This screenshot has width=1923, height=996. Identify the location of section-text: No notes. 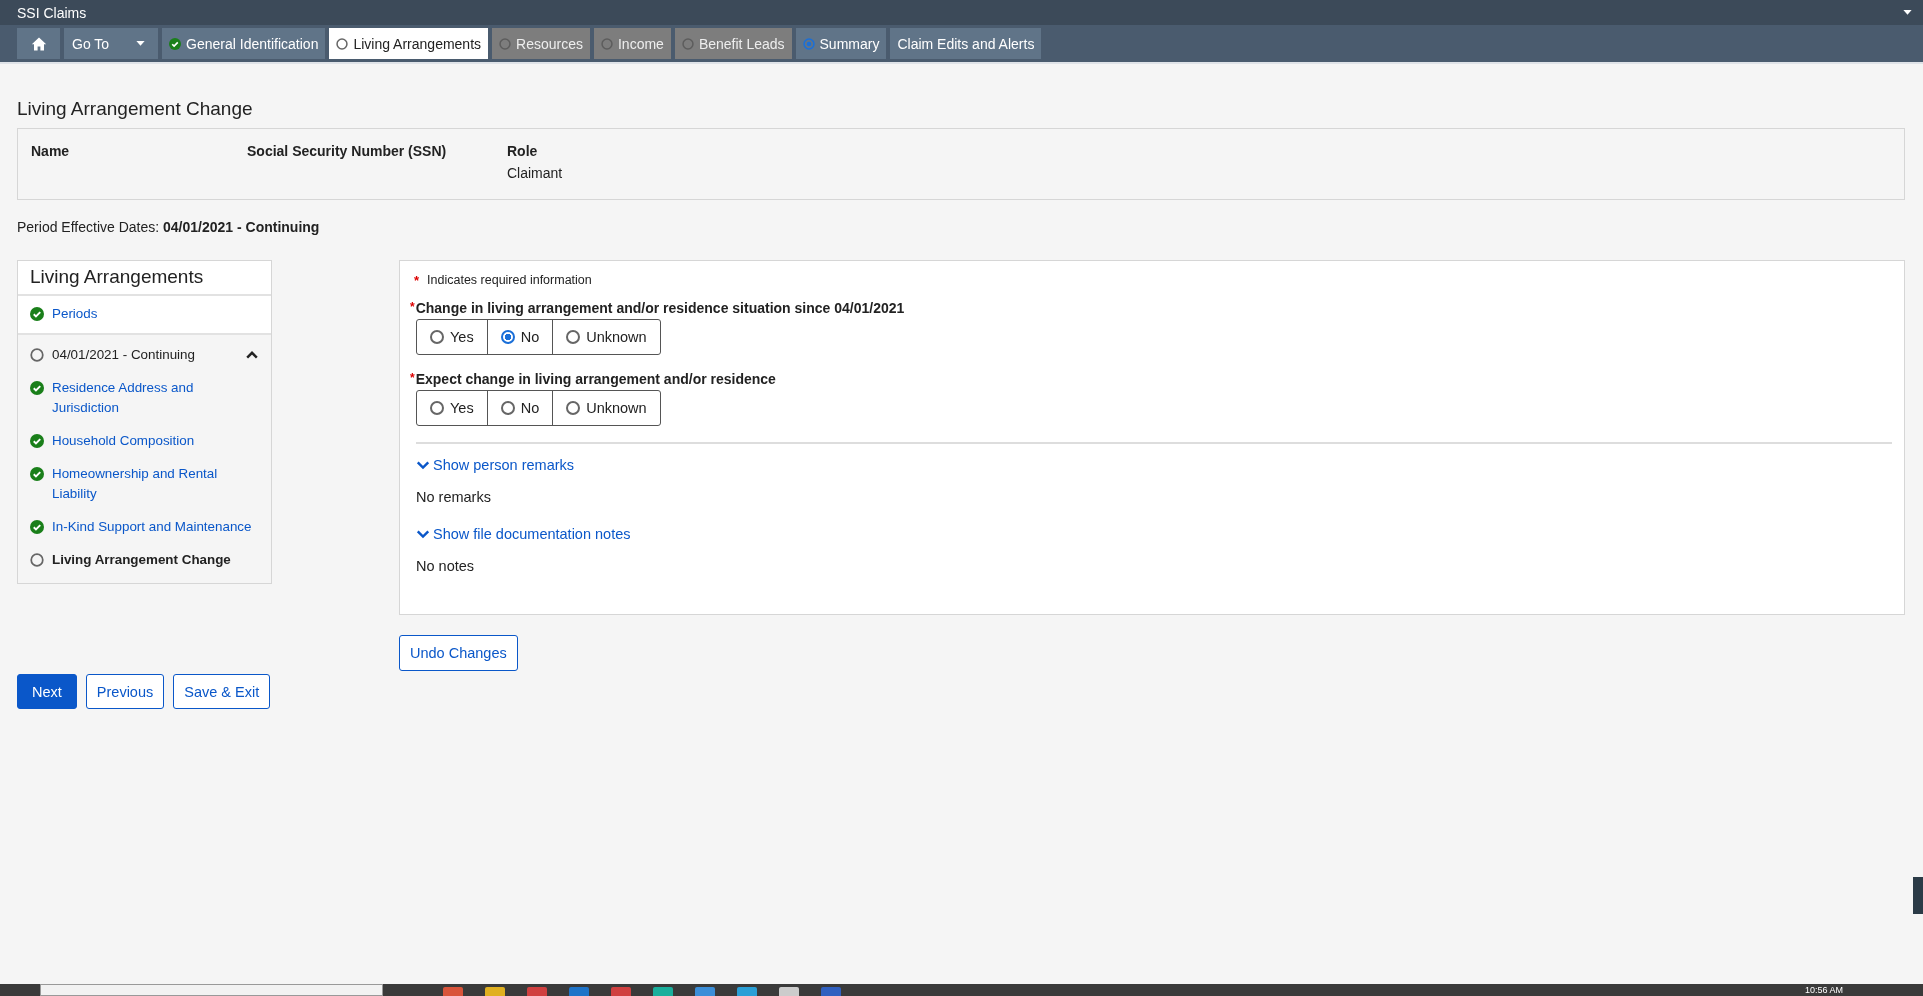
(446, 566).